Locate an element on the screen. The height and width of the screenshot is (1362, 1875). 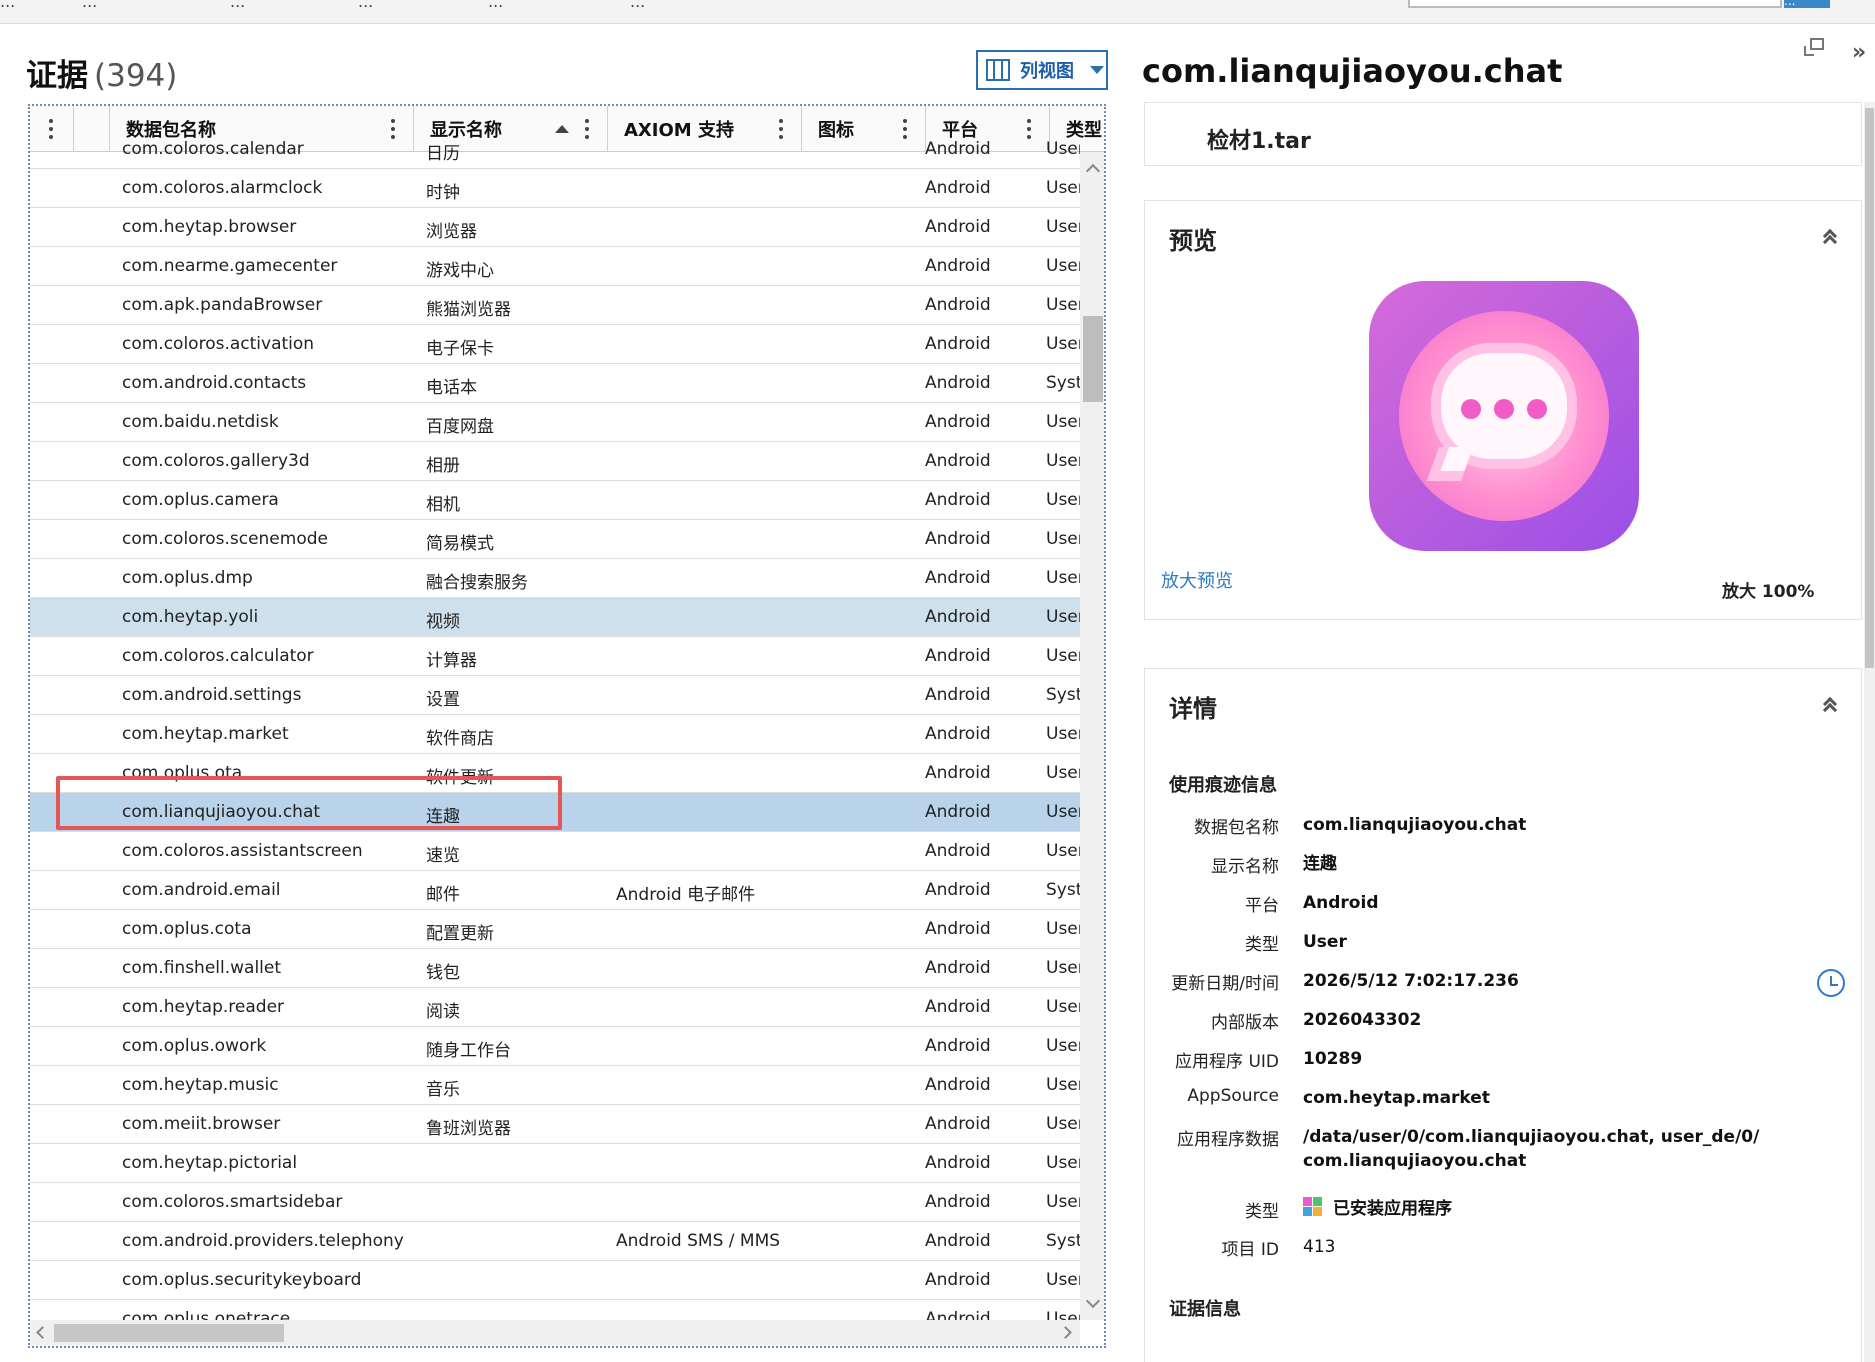
table-row: com.oplus.dmp 融合搜索服务 Android User is located at coordinates (555, 578).